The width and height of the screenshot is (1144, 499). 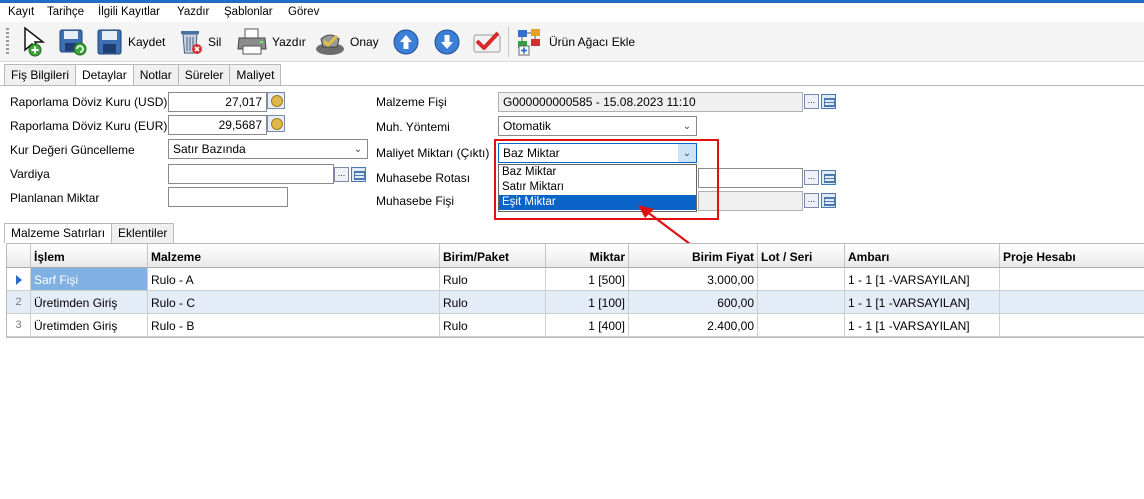 I want to click on cell-islem: Sarf Fişi, so click(x=89, y=279).